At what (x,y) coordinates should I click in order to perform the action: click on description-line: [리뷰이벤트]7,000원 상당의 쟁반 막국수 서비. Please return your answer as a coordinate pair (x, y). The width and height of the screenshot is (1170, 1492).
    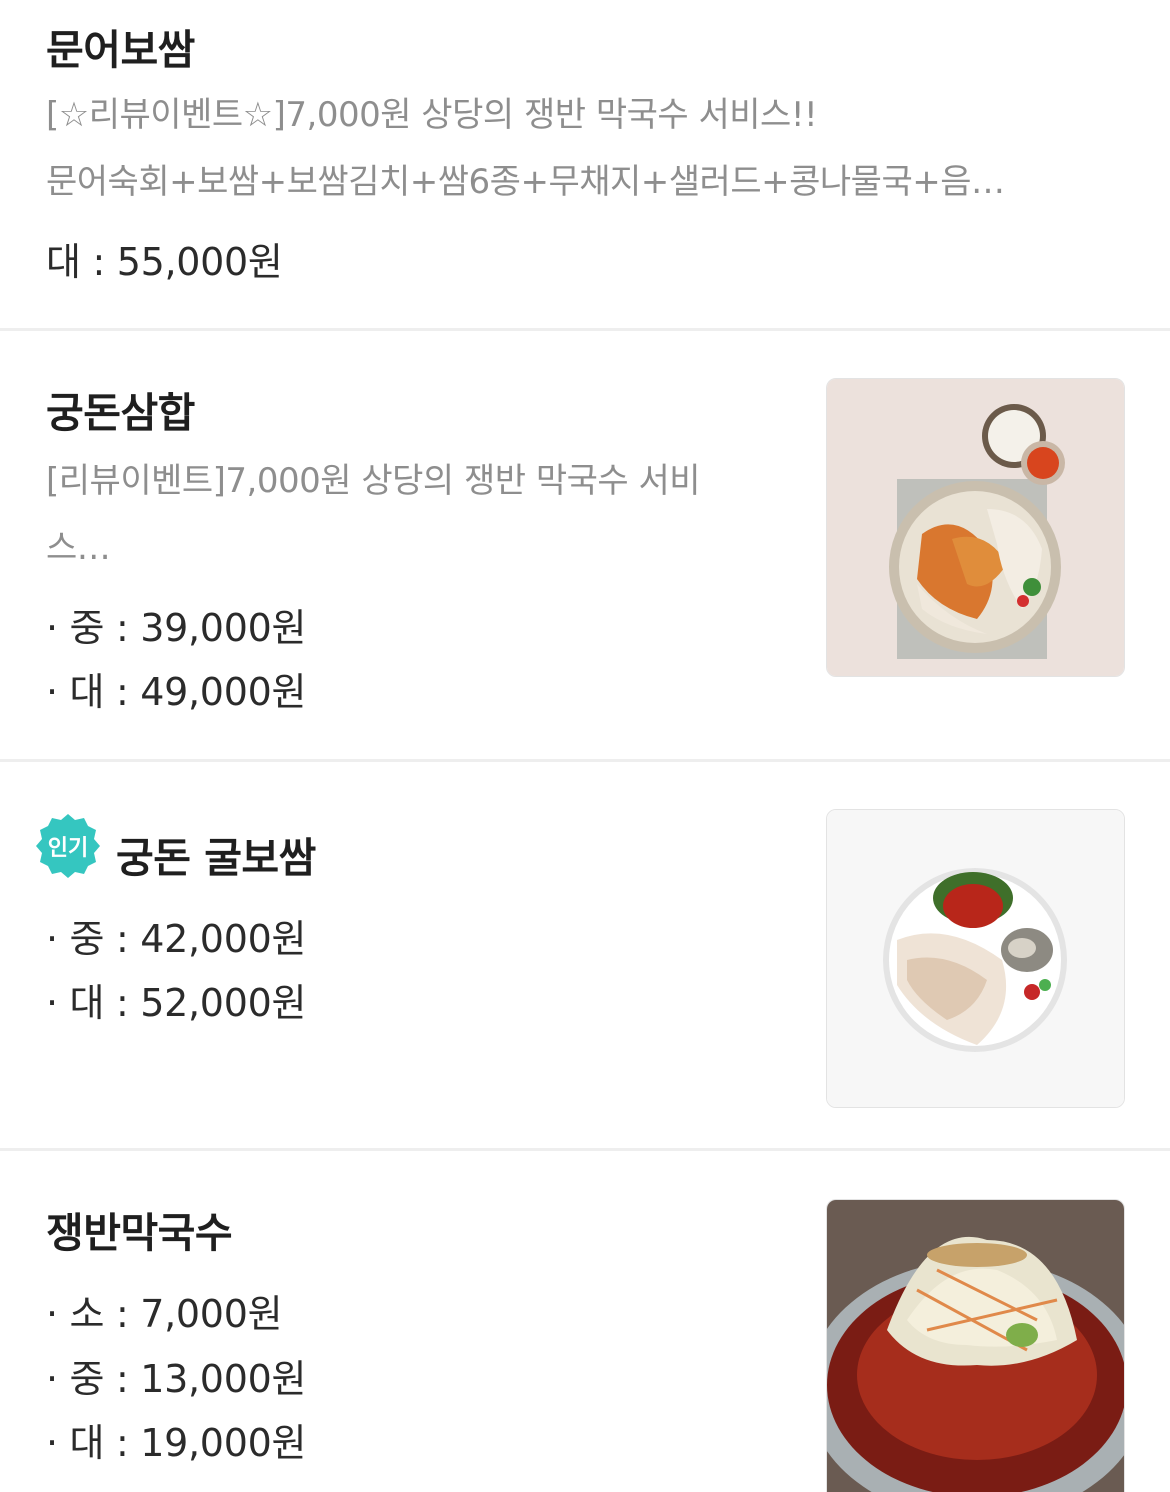
    Looking at the image, I should click on (373, 481).